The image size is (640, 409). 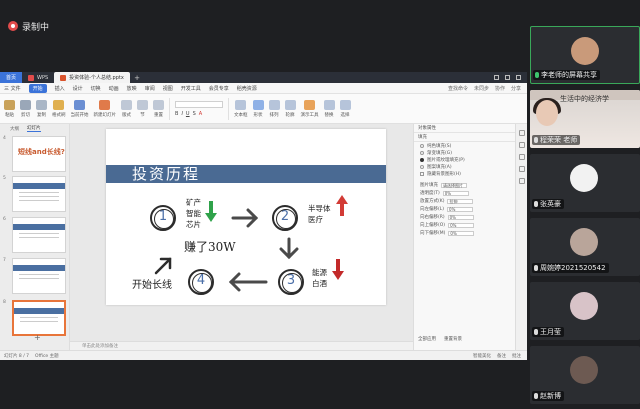 I want to click on microphone-icon, so click(x=537, y=75).